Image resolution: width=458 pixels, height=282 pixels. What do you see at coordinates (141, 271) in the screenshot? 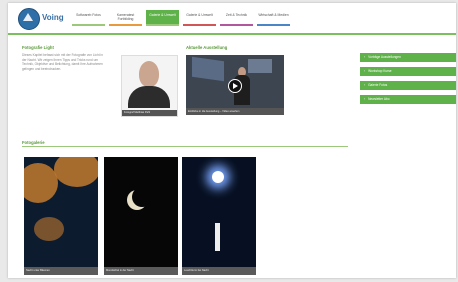
I see `gallery-caption-2: Mondsichel in der Nacht` at bounding box center [141, 271].